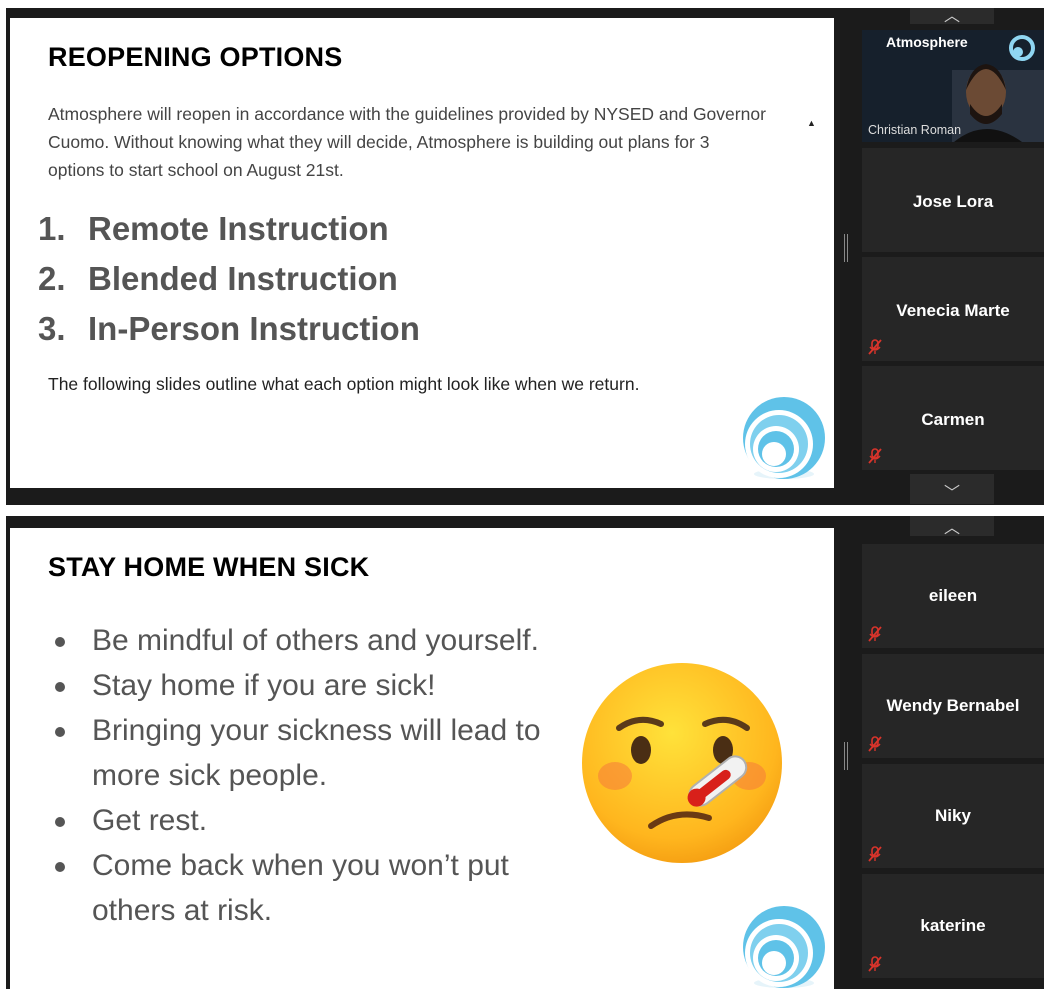 This screenshot has width=1044, height=989. Describe the element at coordinates (953, 86) in the screenshot. I see `participant-video-tile: Atmosphere Christian Roman` at that location.